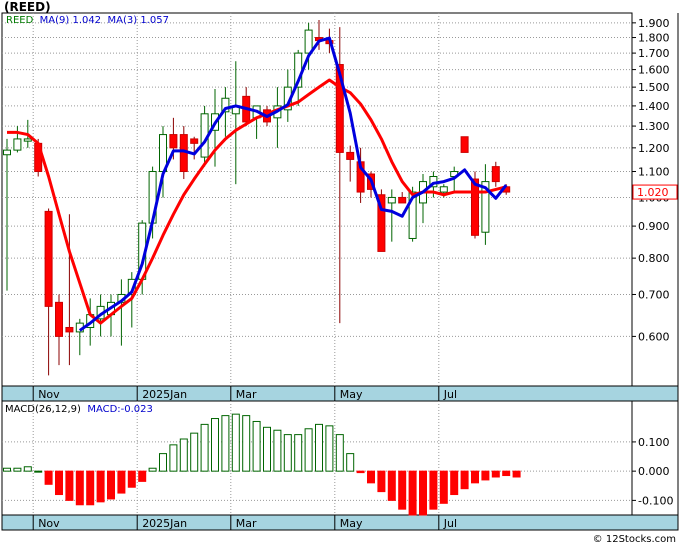 This screenshot has height=550, width=680. Describe the element at coordinates (122, 20) in the screenshot. I see `legend-ma3-label: MA(3)` at that location.